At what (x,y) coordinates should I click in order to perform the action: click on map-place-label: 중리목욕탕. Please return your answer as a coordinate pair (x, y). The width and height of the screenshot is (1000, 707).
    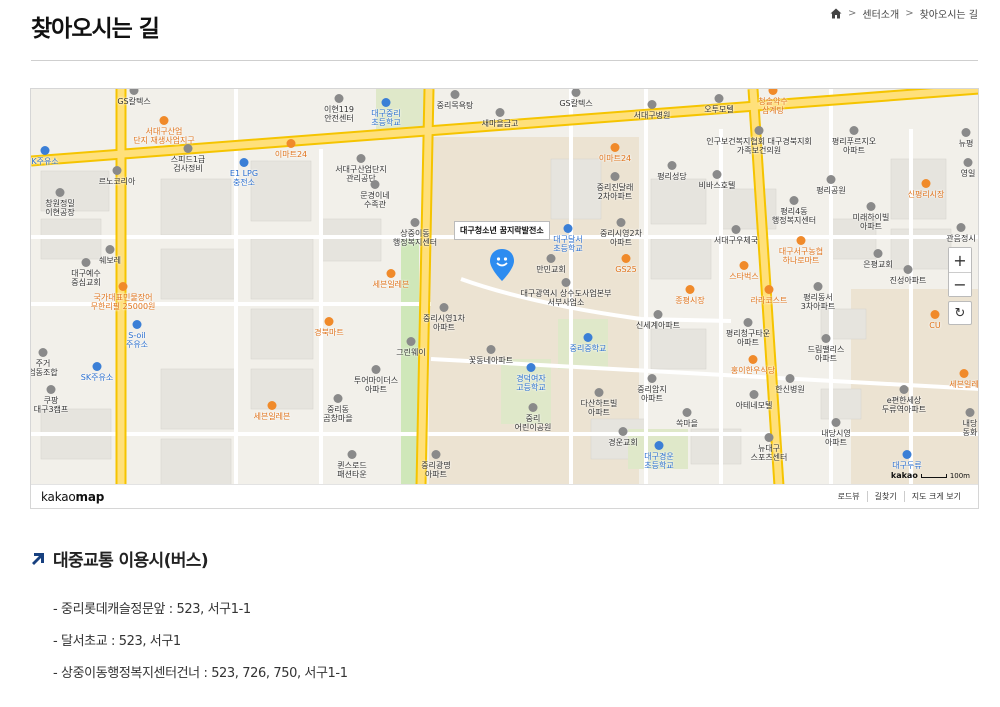
    Looking at the image, I should click on (455, 105).